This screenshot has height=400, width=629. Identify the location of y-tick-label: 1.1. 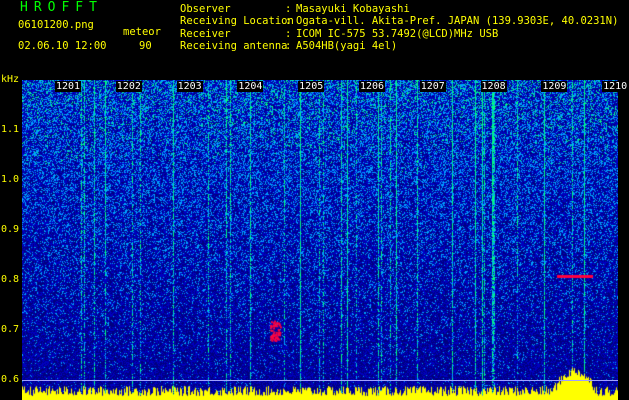
(10, 129).